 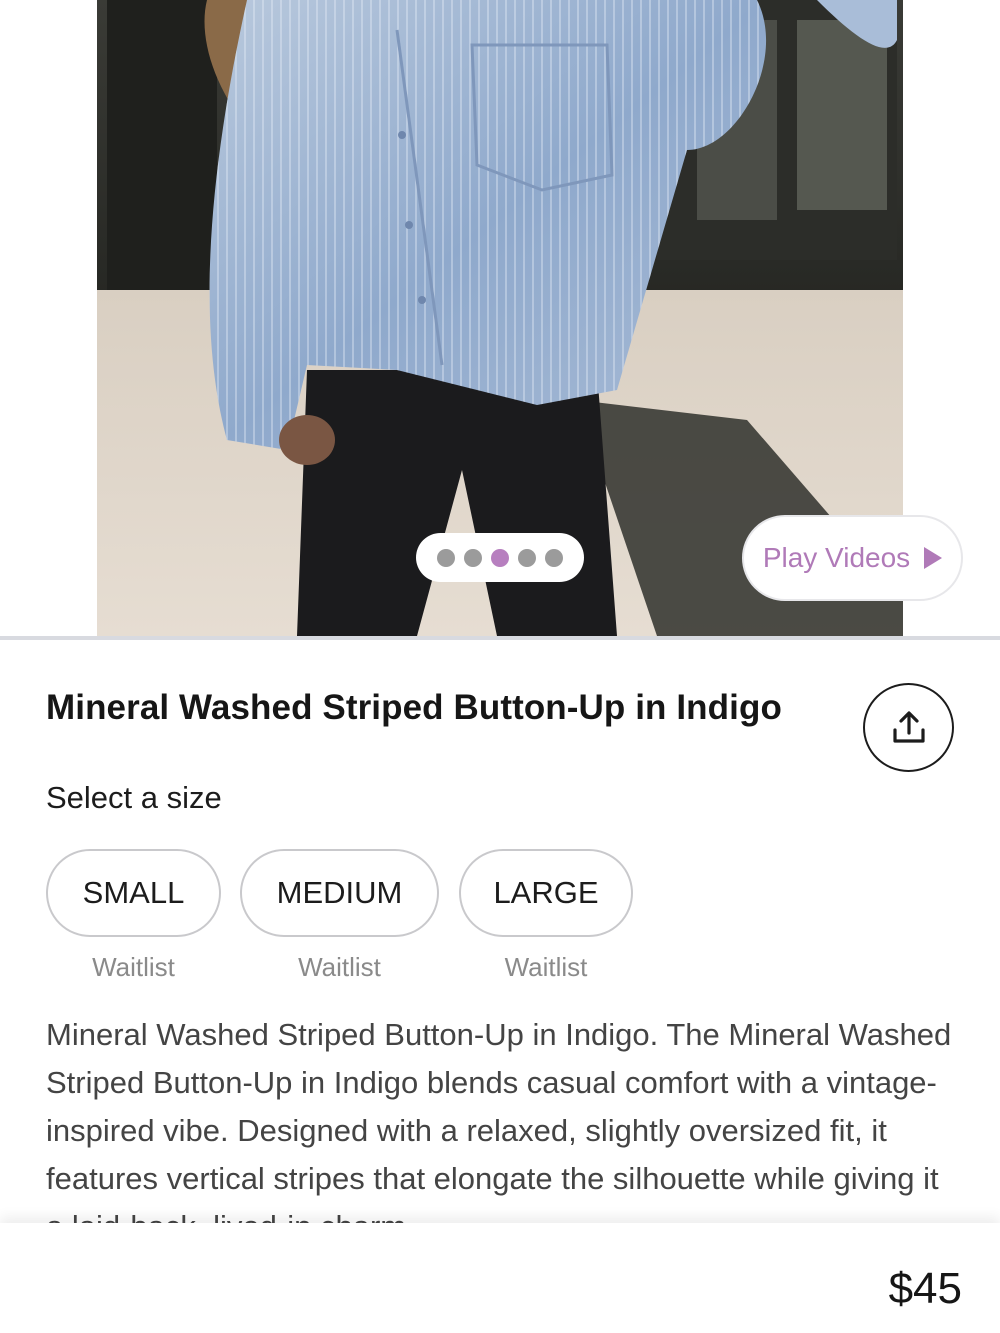 What do you see at coordinates (339, 967) in the screenshot?
I see `size-status-medium: Waitlist` at bounding box center [339, 967].